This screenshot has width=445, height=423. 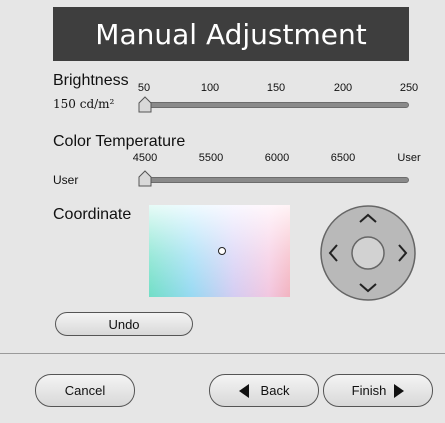 What do you see at coordinates (343, 158) in the screenshot?
I see `color-temperature-tick: 6500` at bounding box center [343, 158].